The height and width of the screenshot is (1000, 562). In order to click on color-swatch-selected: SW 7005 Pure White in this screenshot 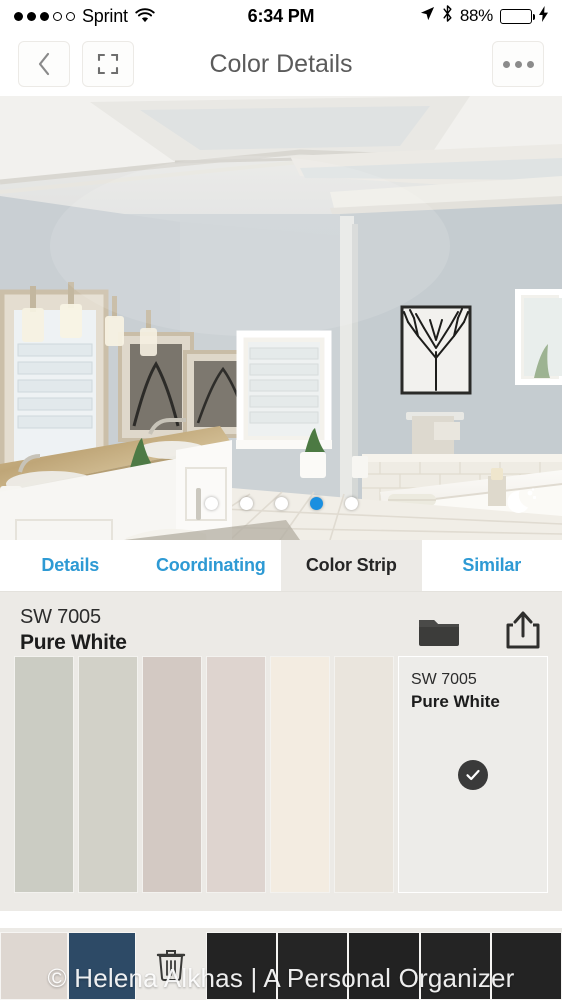, I will do `click(473, 774)`.